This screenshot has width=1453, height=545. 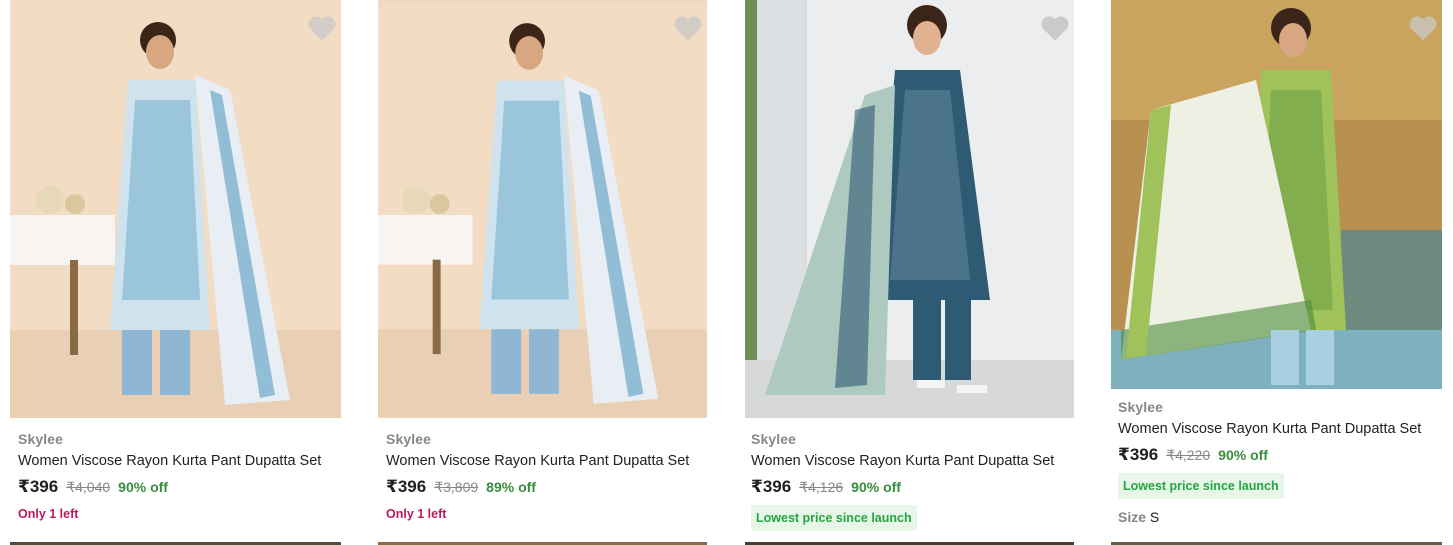 What do you see at coordinates (456, 487) in the screenshot?
I see `product-mrp: ₹3,809` at bounding box center [456, 487].